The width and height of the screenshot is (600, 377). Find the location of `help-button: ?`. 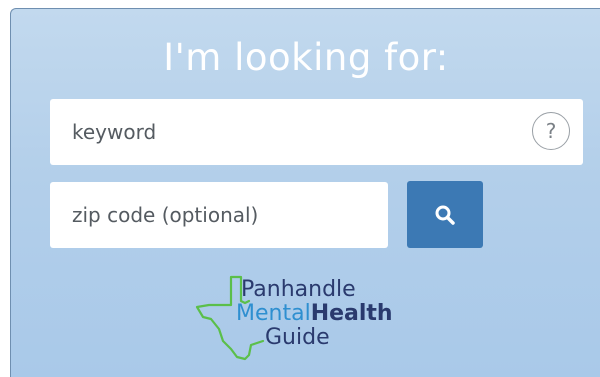

help-button: ? is located at coordinates (551, 131).